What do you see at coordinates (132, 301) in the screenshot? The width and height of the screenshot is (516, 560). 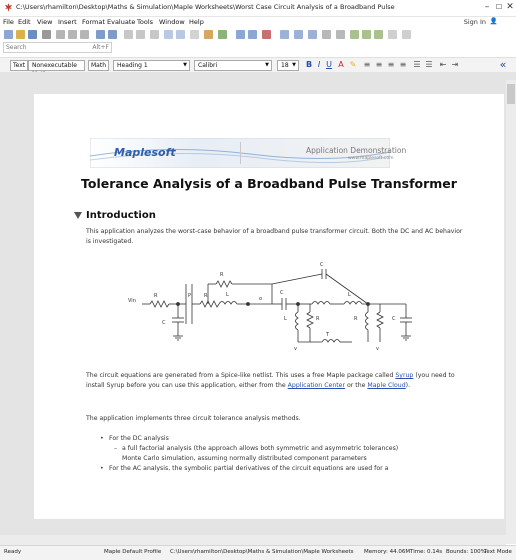 I see `svg-text: Vin` at bounding box center [132, 301].